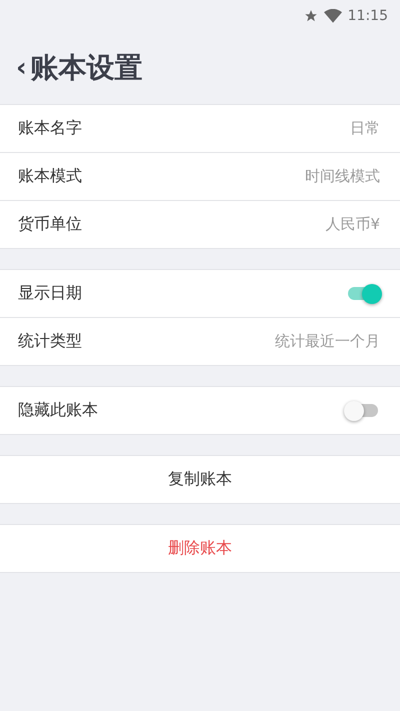 The height and width of the screenshot is (711, 400). Describe the element at coordinates (342, 176) in the screenshot. I see `setting-value: 时间线模式` at that location.